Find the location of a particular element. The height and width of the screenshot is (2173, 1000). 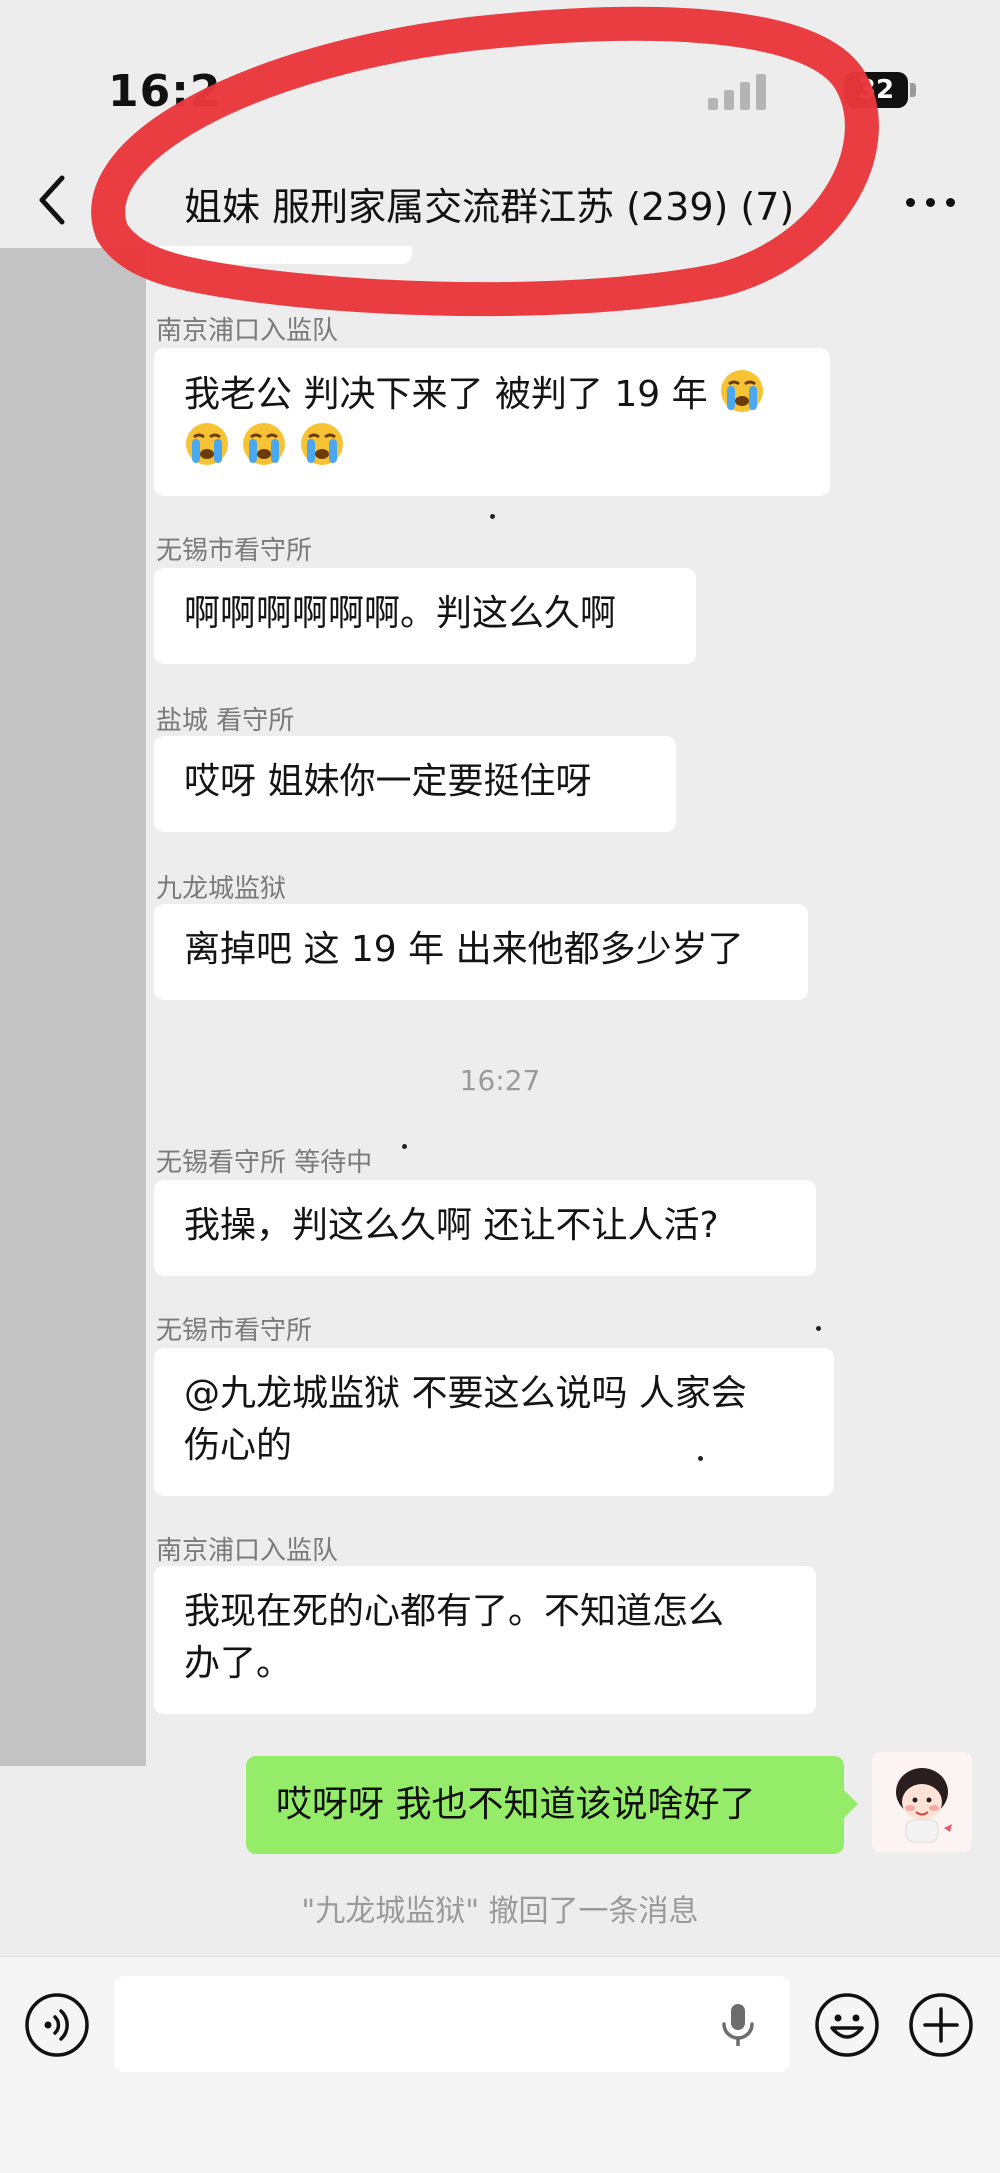

my-message-bubble: 哎呀呀 我也不知道该说啥好了 is located at coordinates (552, 1805).